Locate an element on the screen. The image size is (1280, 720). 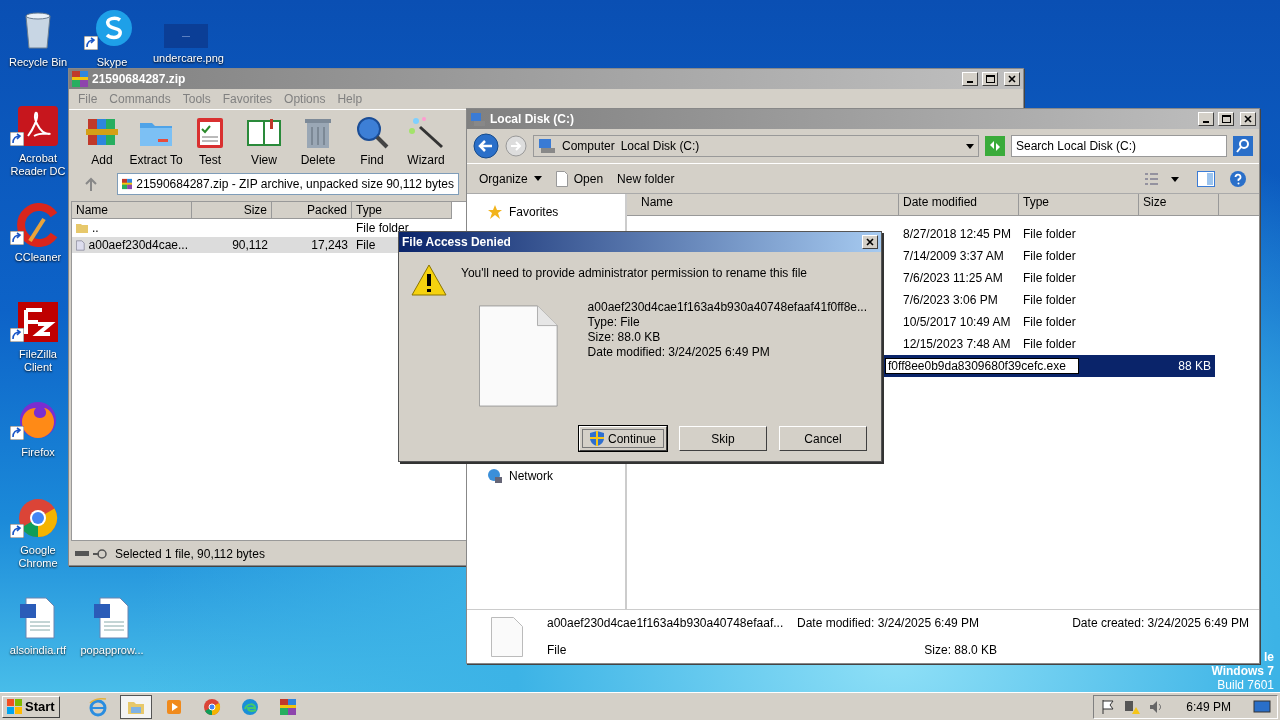
table-cell-text: 7/6/2023 3:06 PM is located at coordinates (950, 300).